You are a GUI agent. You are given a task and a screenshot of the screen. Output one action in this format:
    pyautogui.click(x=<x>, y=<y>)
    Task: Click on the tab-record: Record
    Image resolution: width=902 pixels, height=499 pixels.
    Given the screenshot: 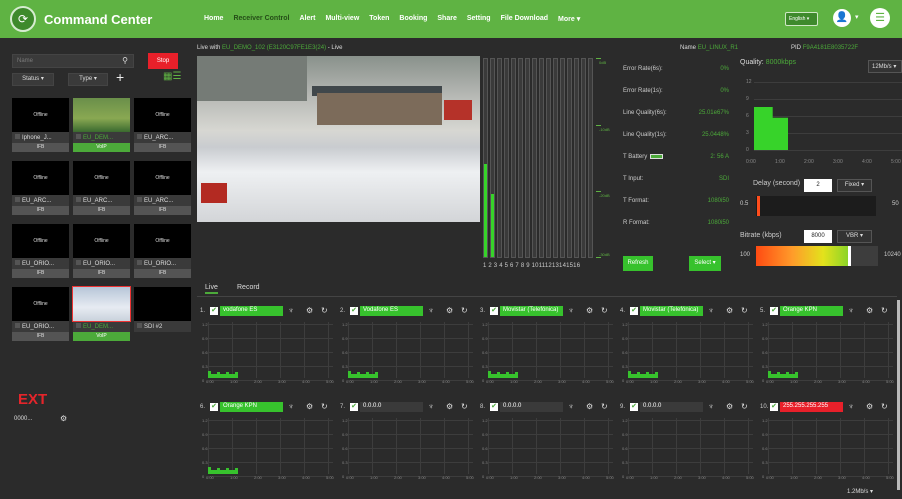 What is the action you would take?
    pyautogui.click(x=248, y=287)
    